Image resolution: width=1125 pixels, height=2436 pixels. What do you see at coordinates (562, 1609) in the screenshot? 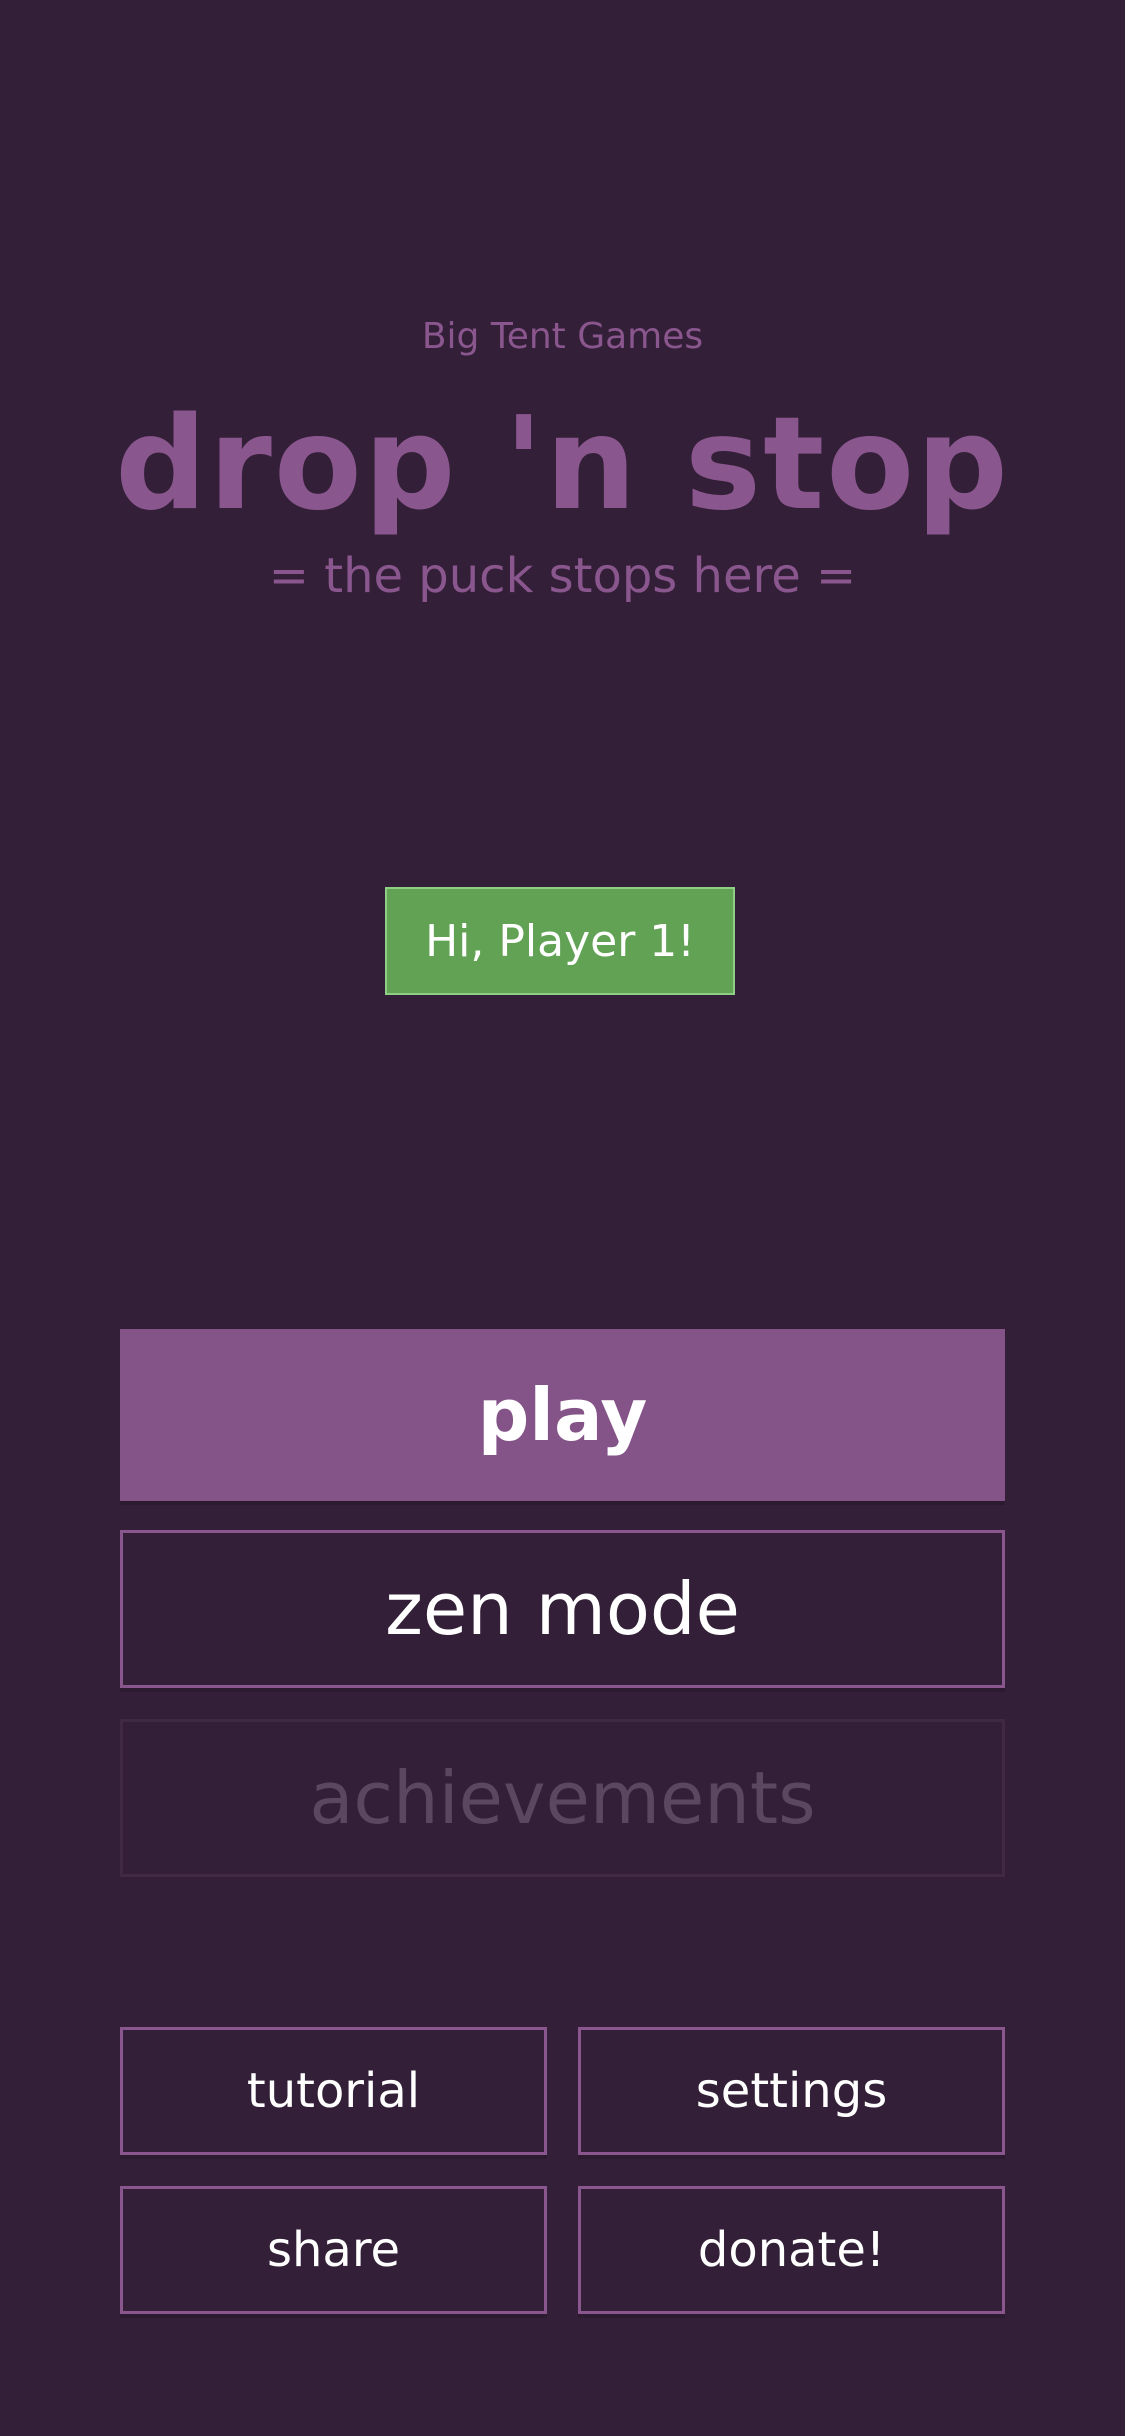
I see `zen-mode-button: zen mode` at bounding box center [562, 1609].